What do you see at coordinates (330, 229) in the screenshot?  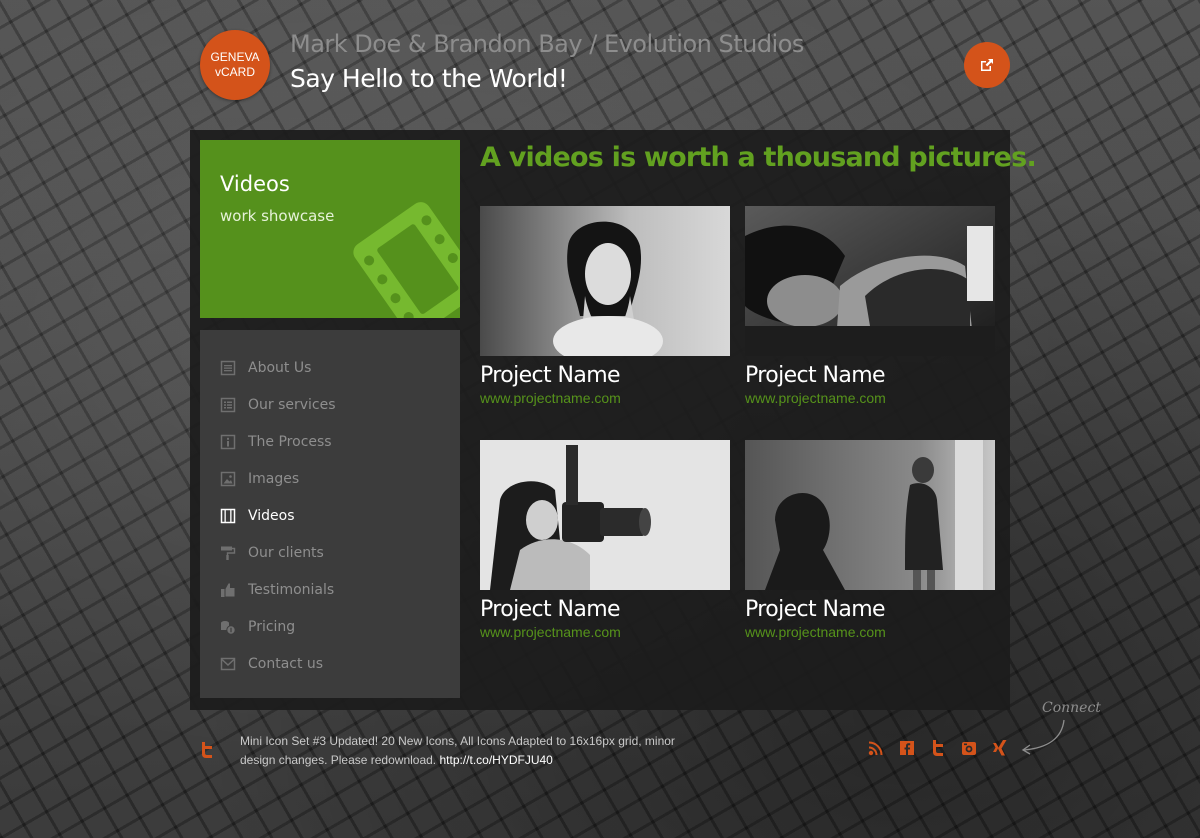 I see `section-card: Videos work showcase` at bounding box center [330, 229].